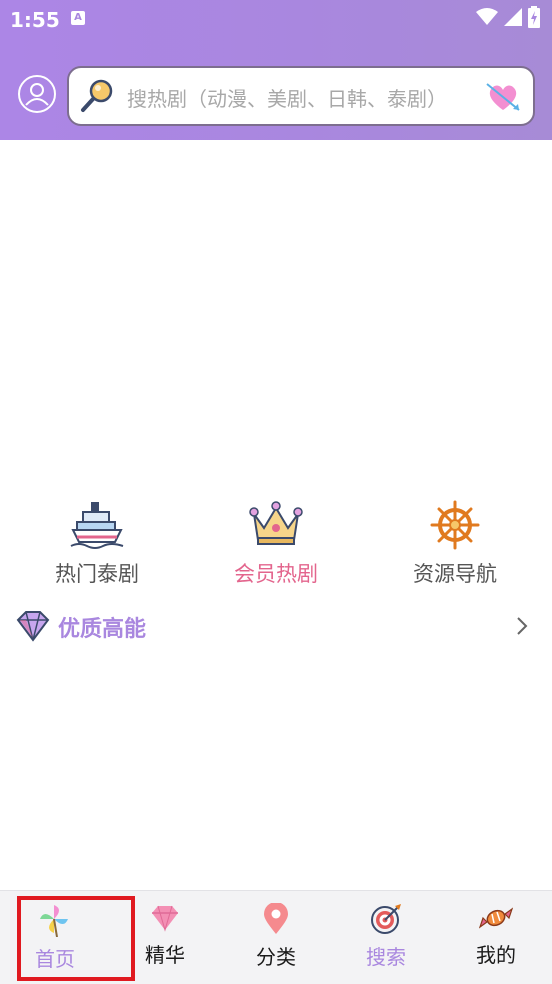 Image resolution: width=552 pixels, height=984 pixels. What do you see at coordinates (97, 574) in the screenshot?
I see `quick-nav-label: 热门泰剧` at bounding box center [97, 574].